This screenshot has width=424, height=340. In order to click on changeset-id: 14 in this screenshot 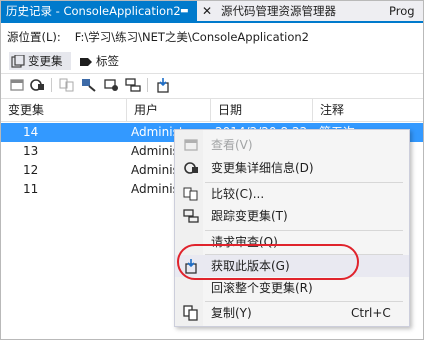, I will do `click(31, 132)`.